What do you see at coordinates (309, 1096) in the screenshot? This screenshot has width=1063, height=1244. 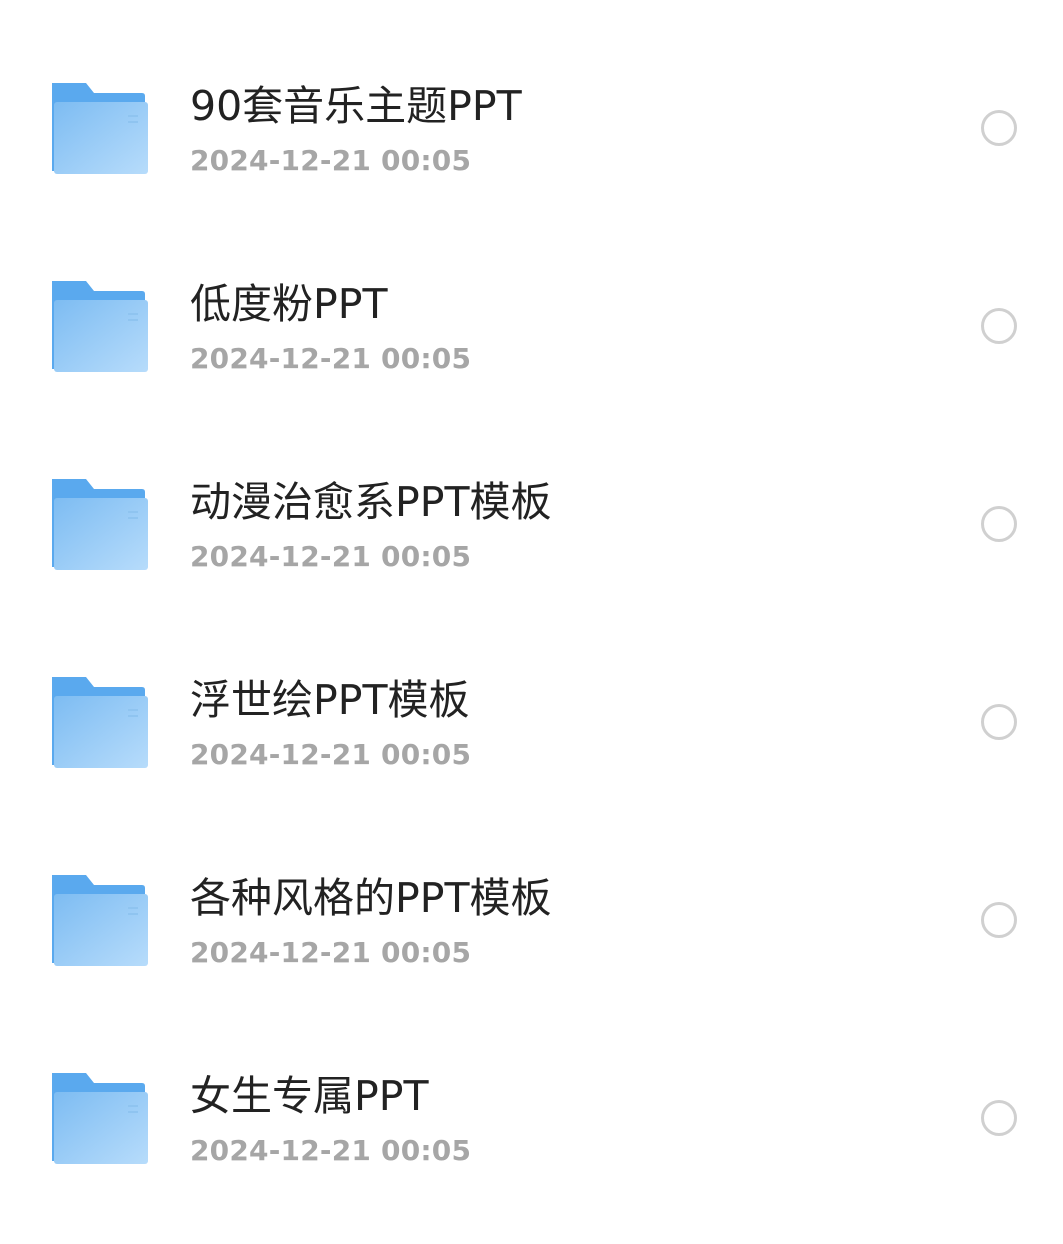 I see `folder-name: 女生专属PPT` at bounding box center [309, 1096].